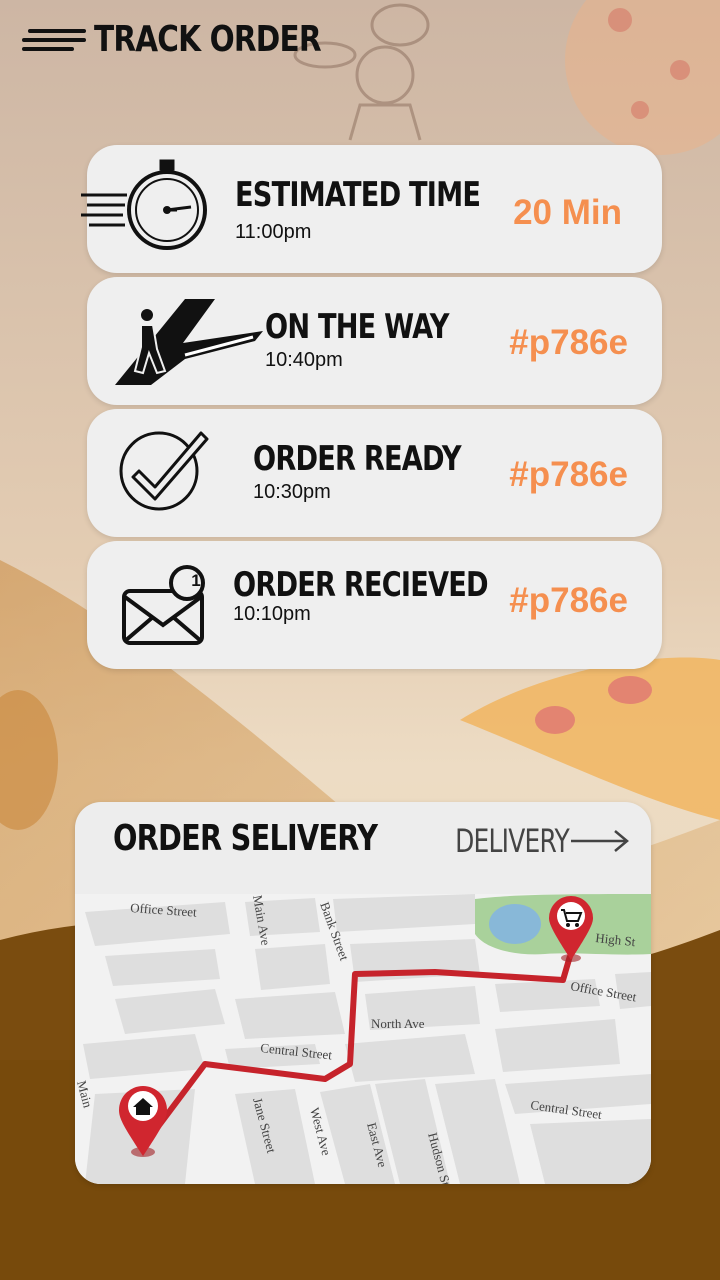 The image size is (720, 1280). I want to click on hamburger-menu-icon, so click(54, 39).